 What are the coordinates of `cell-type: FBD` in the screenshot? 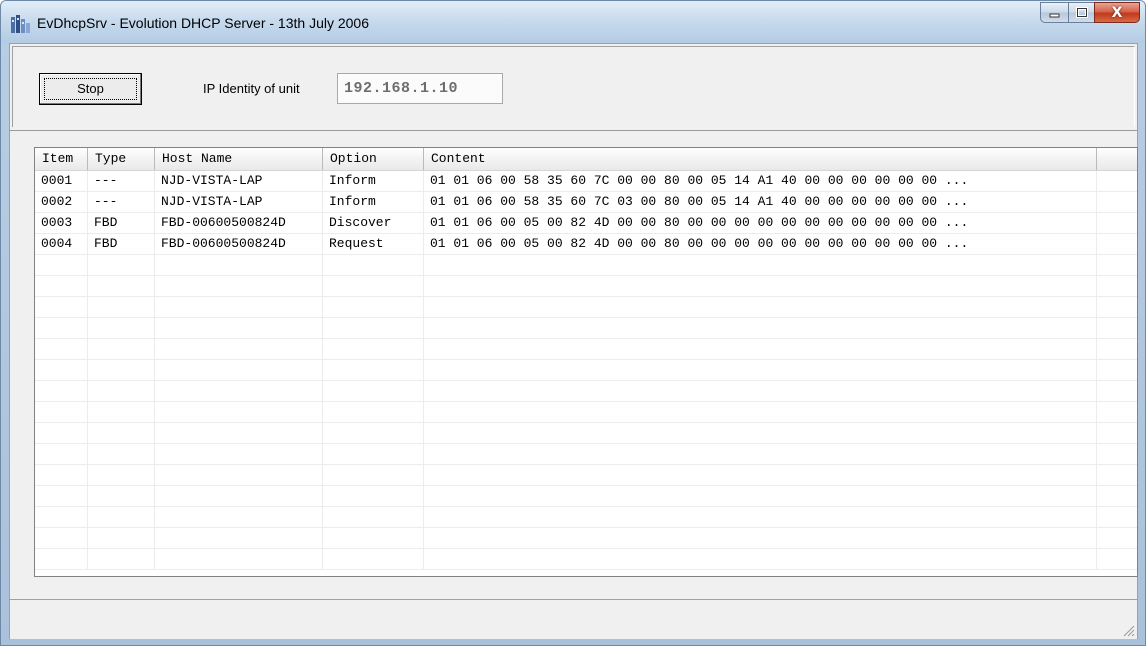 It's located at (121, 223).